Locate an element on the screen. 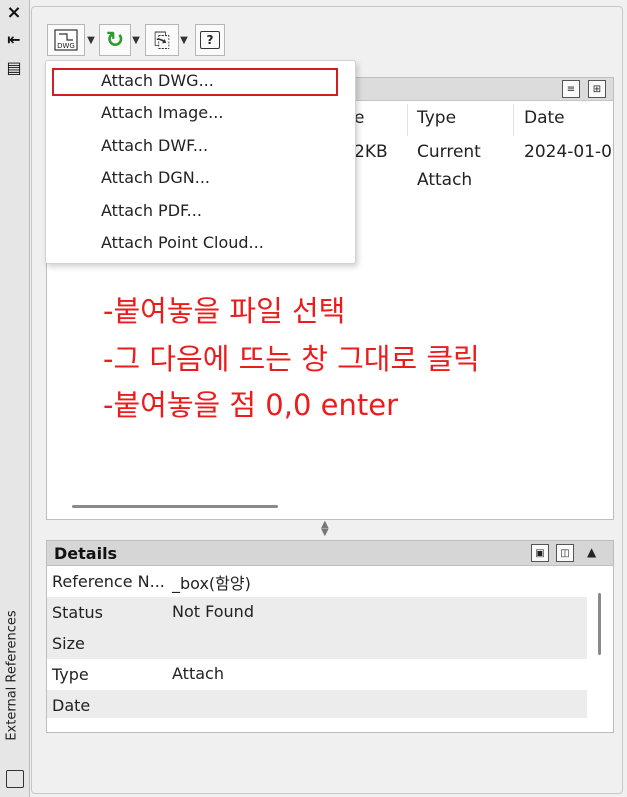  palette-side-bar: × ⇤ ▤ External References is located at coordinates (15, 398).